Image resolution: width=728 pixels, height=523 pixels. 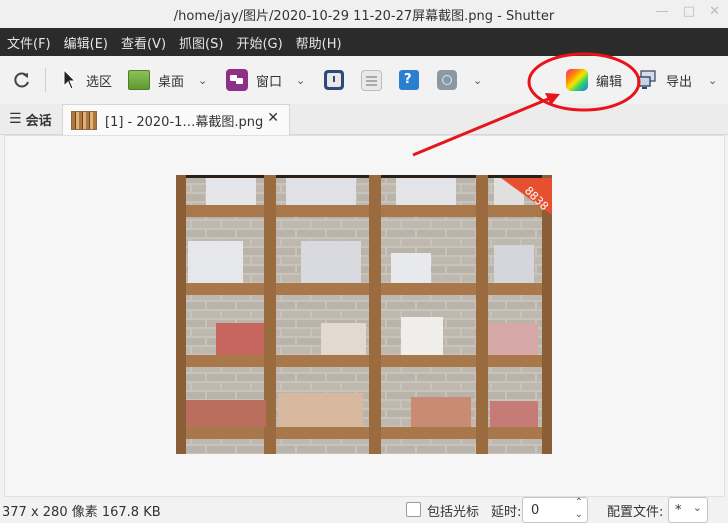 What do you see at coordinates (535, 510) in the screenshot?
I see `delay-value: 0` at bounding box center [535, 510].